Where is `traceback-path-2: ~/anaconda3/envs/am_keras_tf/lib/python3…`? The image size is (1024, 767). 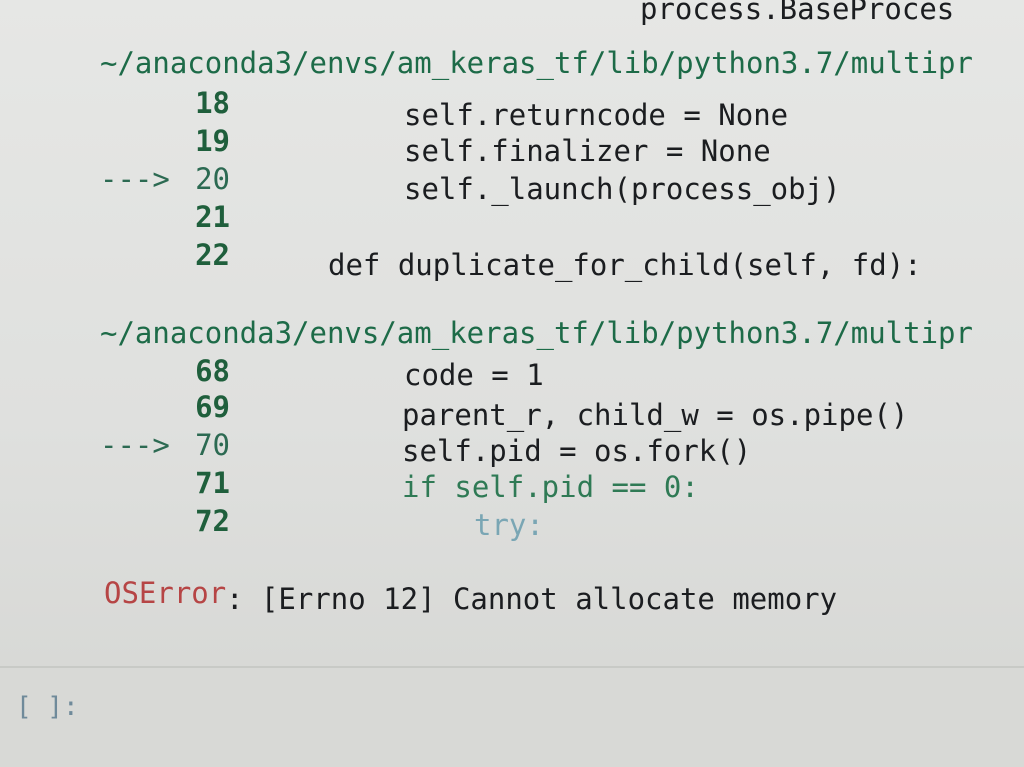 traceback-path-2: ~/anaconda3/envs/am_keras_tf/lib/python3… is located at coordinates (536, 333).